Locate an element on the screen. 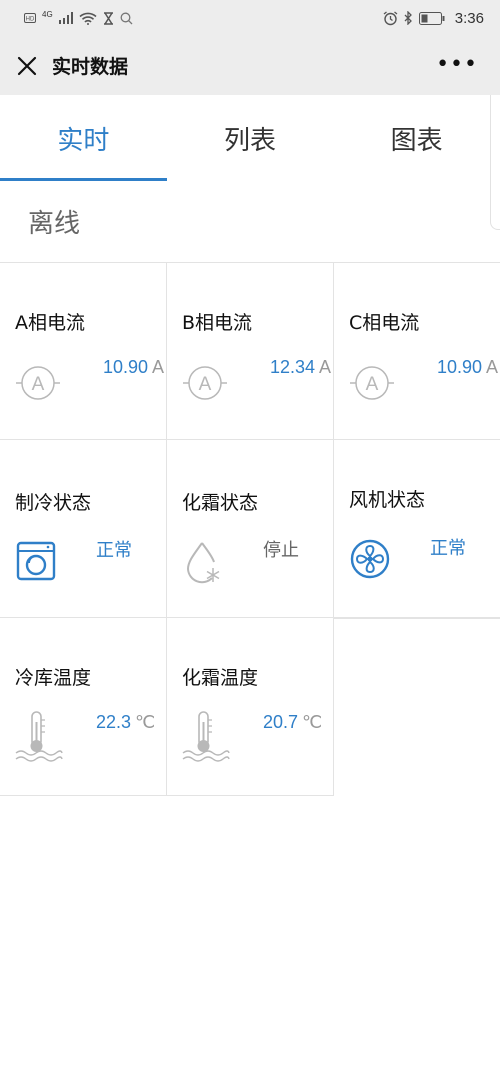  card-label: 化霜温度 is located at coordinates (220, 678).